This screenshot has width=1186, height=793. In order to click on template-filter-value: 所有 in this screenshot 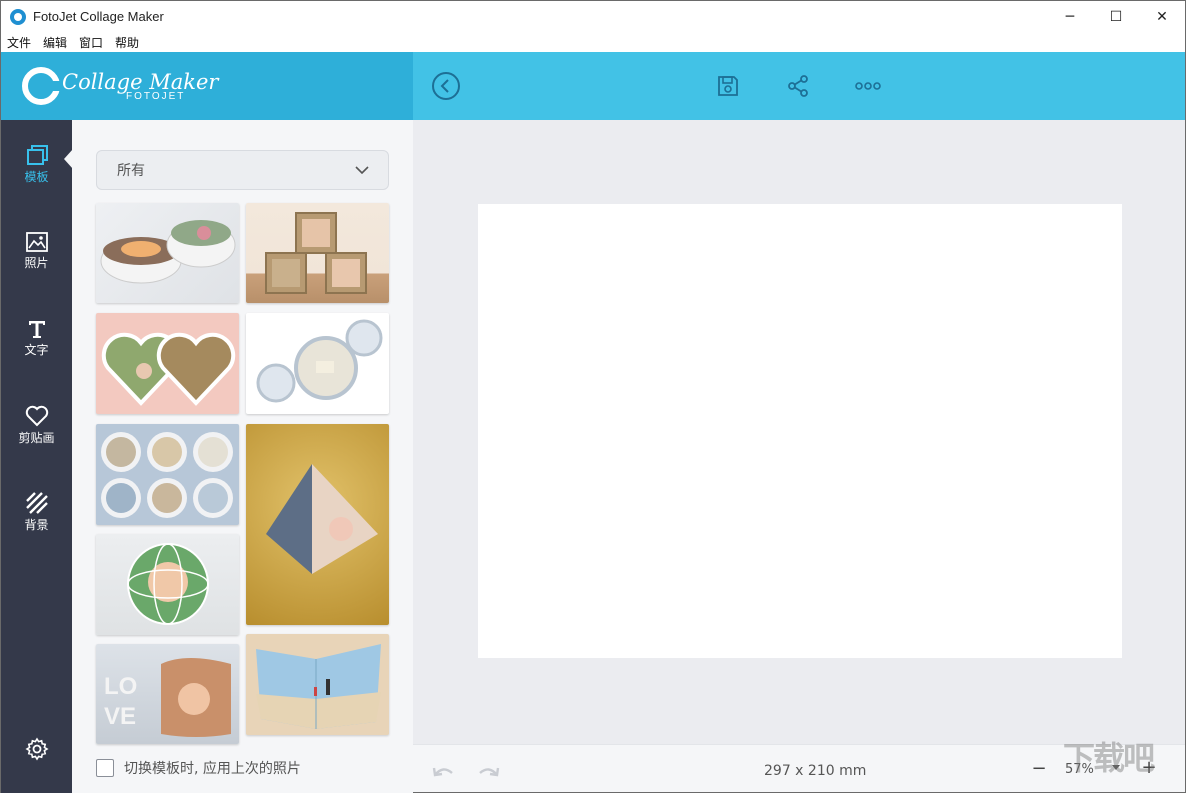, I will do `click(131, 171)`.